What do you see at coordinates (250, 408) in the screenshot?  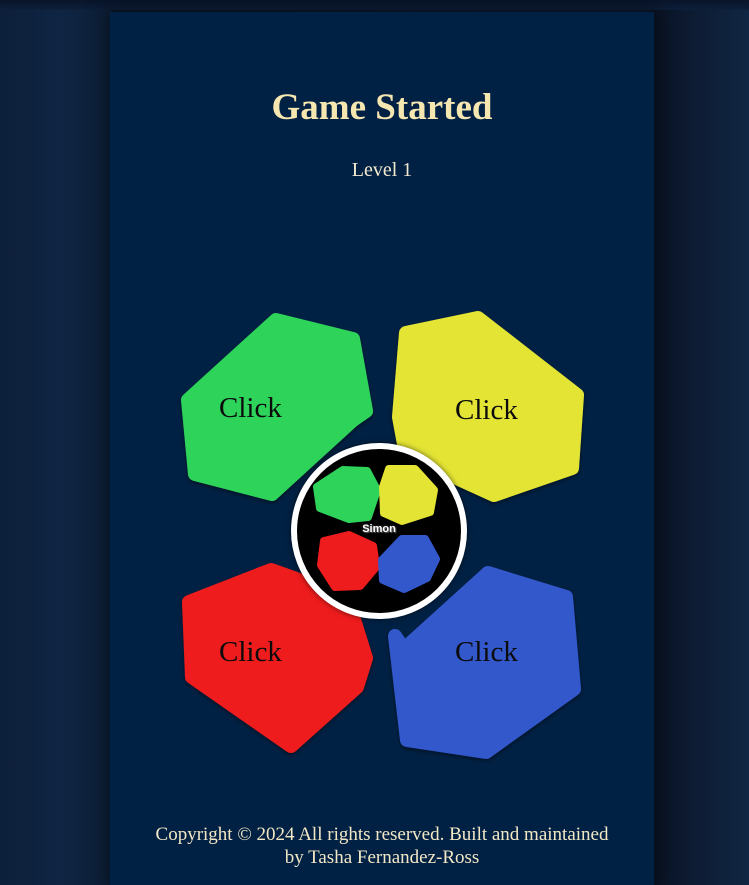 I see `green-pad-label: Click` at bounding box center [250, 408].